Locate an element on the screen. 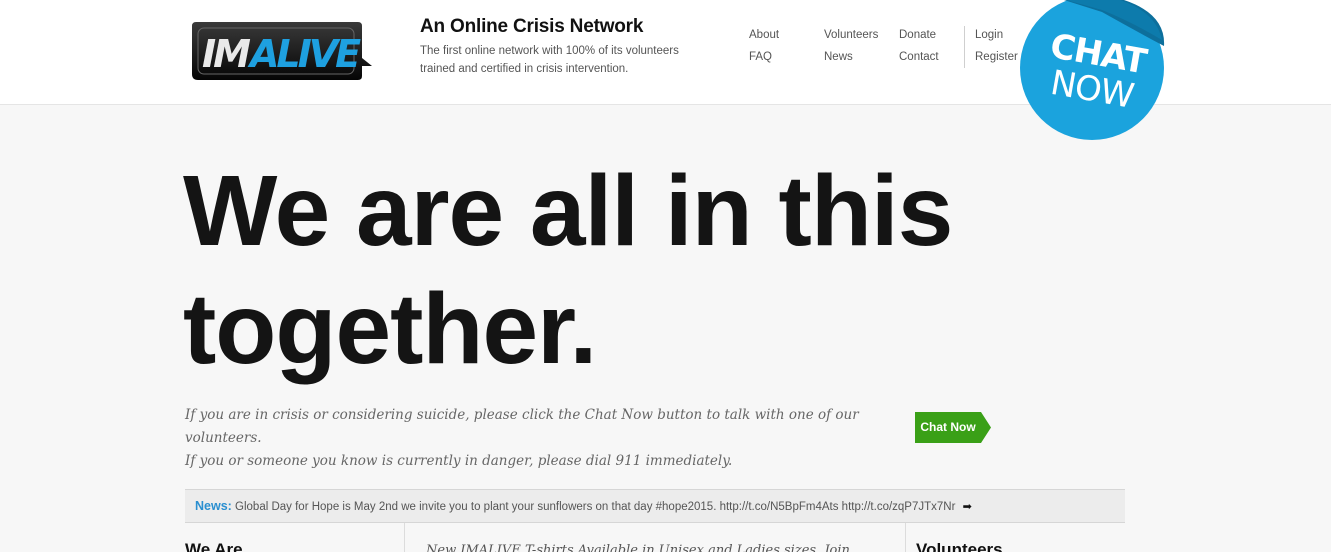  volunteers-heading: Volunteers → is located at coordinates (967, 546).